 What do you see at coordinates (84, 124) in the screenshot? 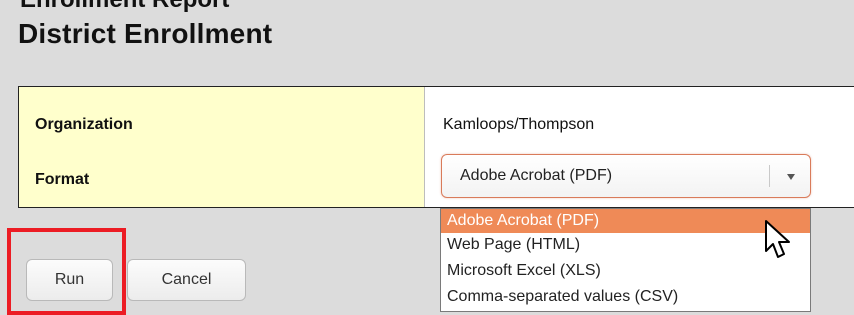
I see `organization-label: Organization` at bounding box center [84, 124].